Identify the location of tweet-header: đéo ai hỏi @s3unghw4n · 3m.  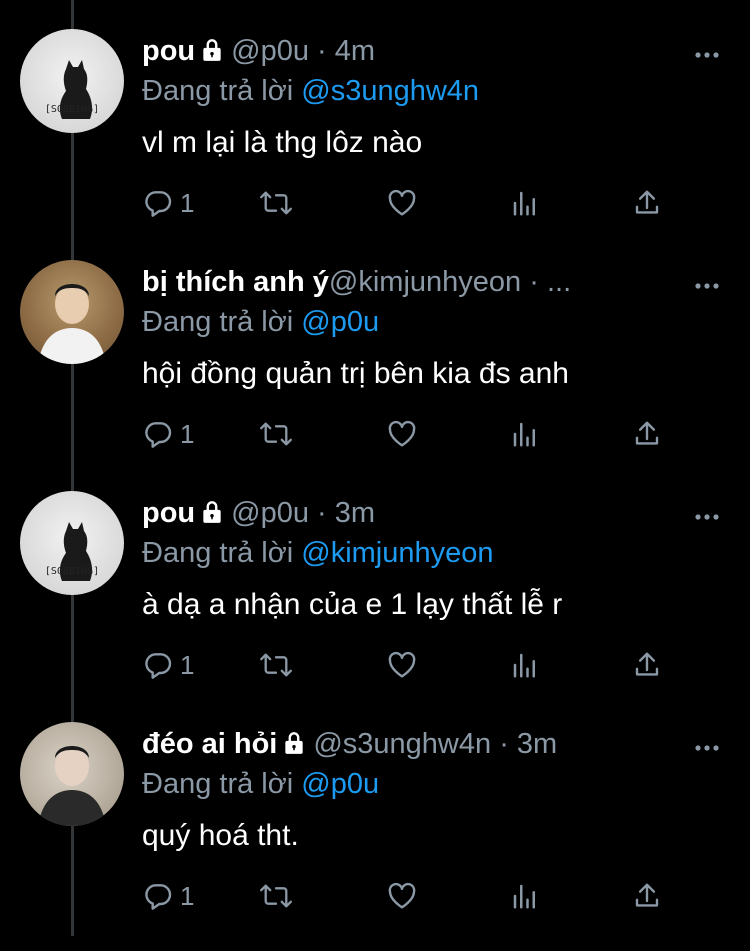
(349, 745).